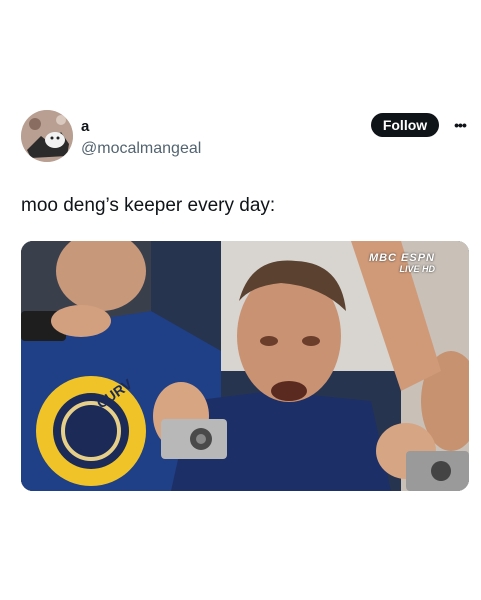  Describe the element at coordinates (85, 127) in the screenshot. I see `author-name: a` at that location.